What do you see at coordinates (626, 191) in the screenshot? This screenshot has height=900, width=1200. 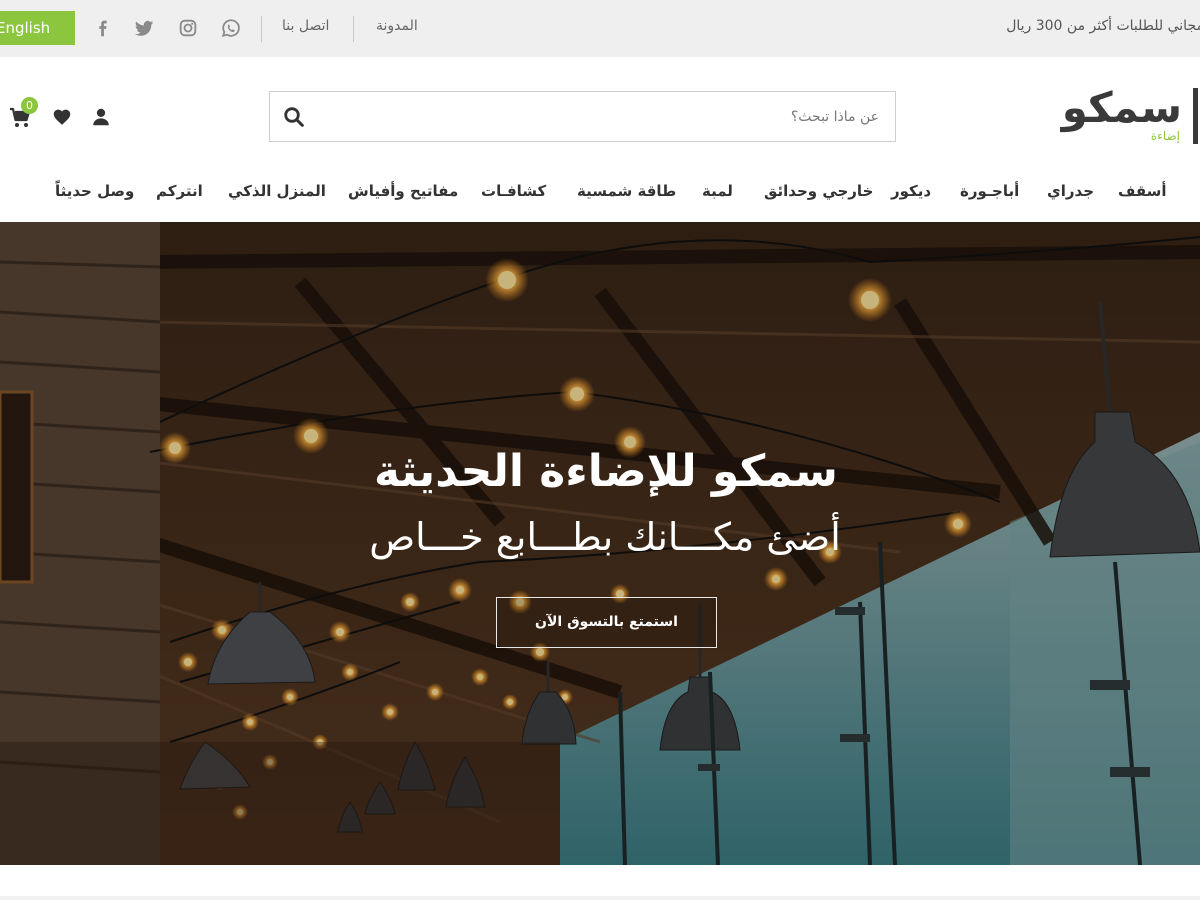 I see `nav-item-solar: طاقة شمسية` at bounding box center [626, 191].